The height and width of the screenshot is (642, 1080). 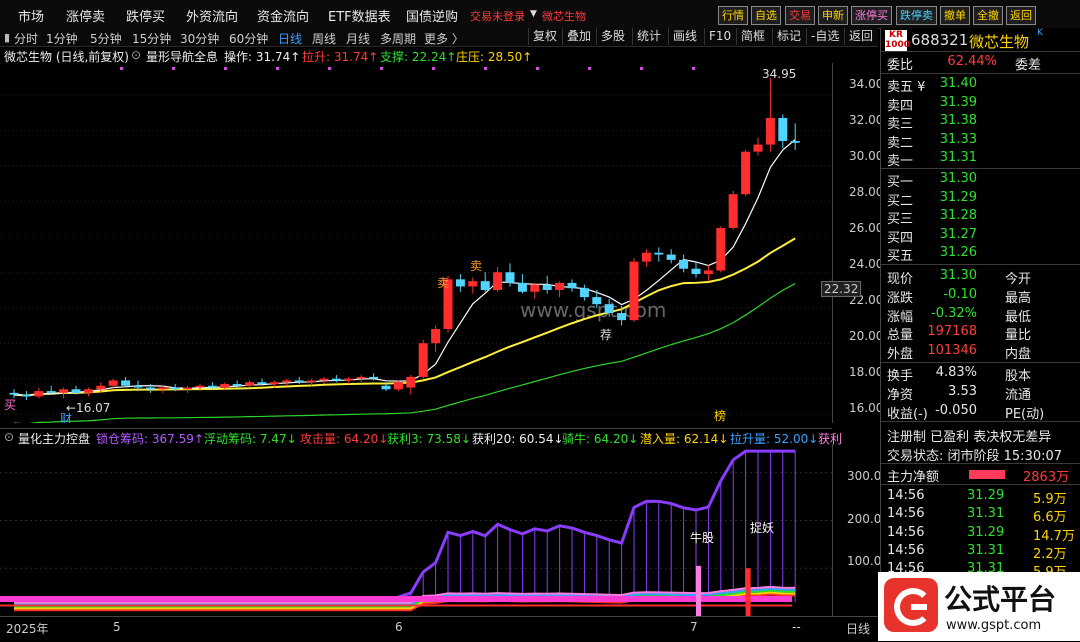 I want to click on webi-label: 委比, so click(x=900, y=65).